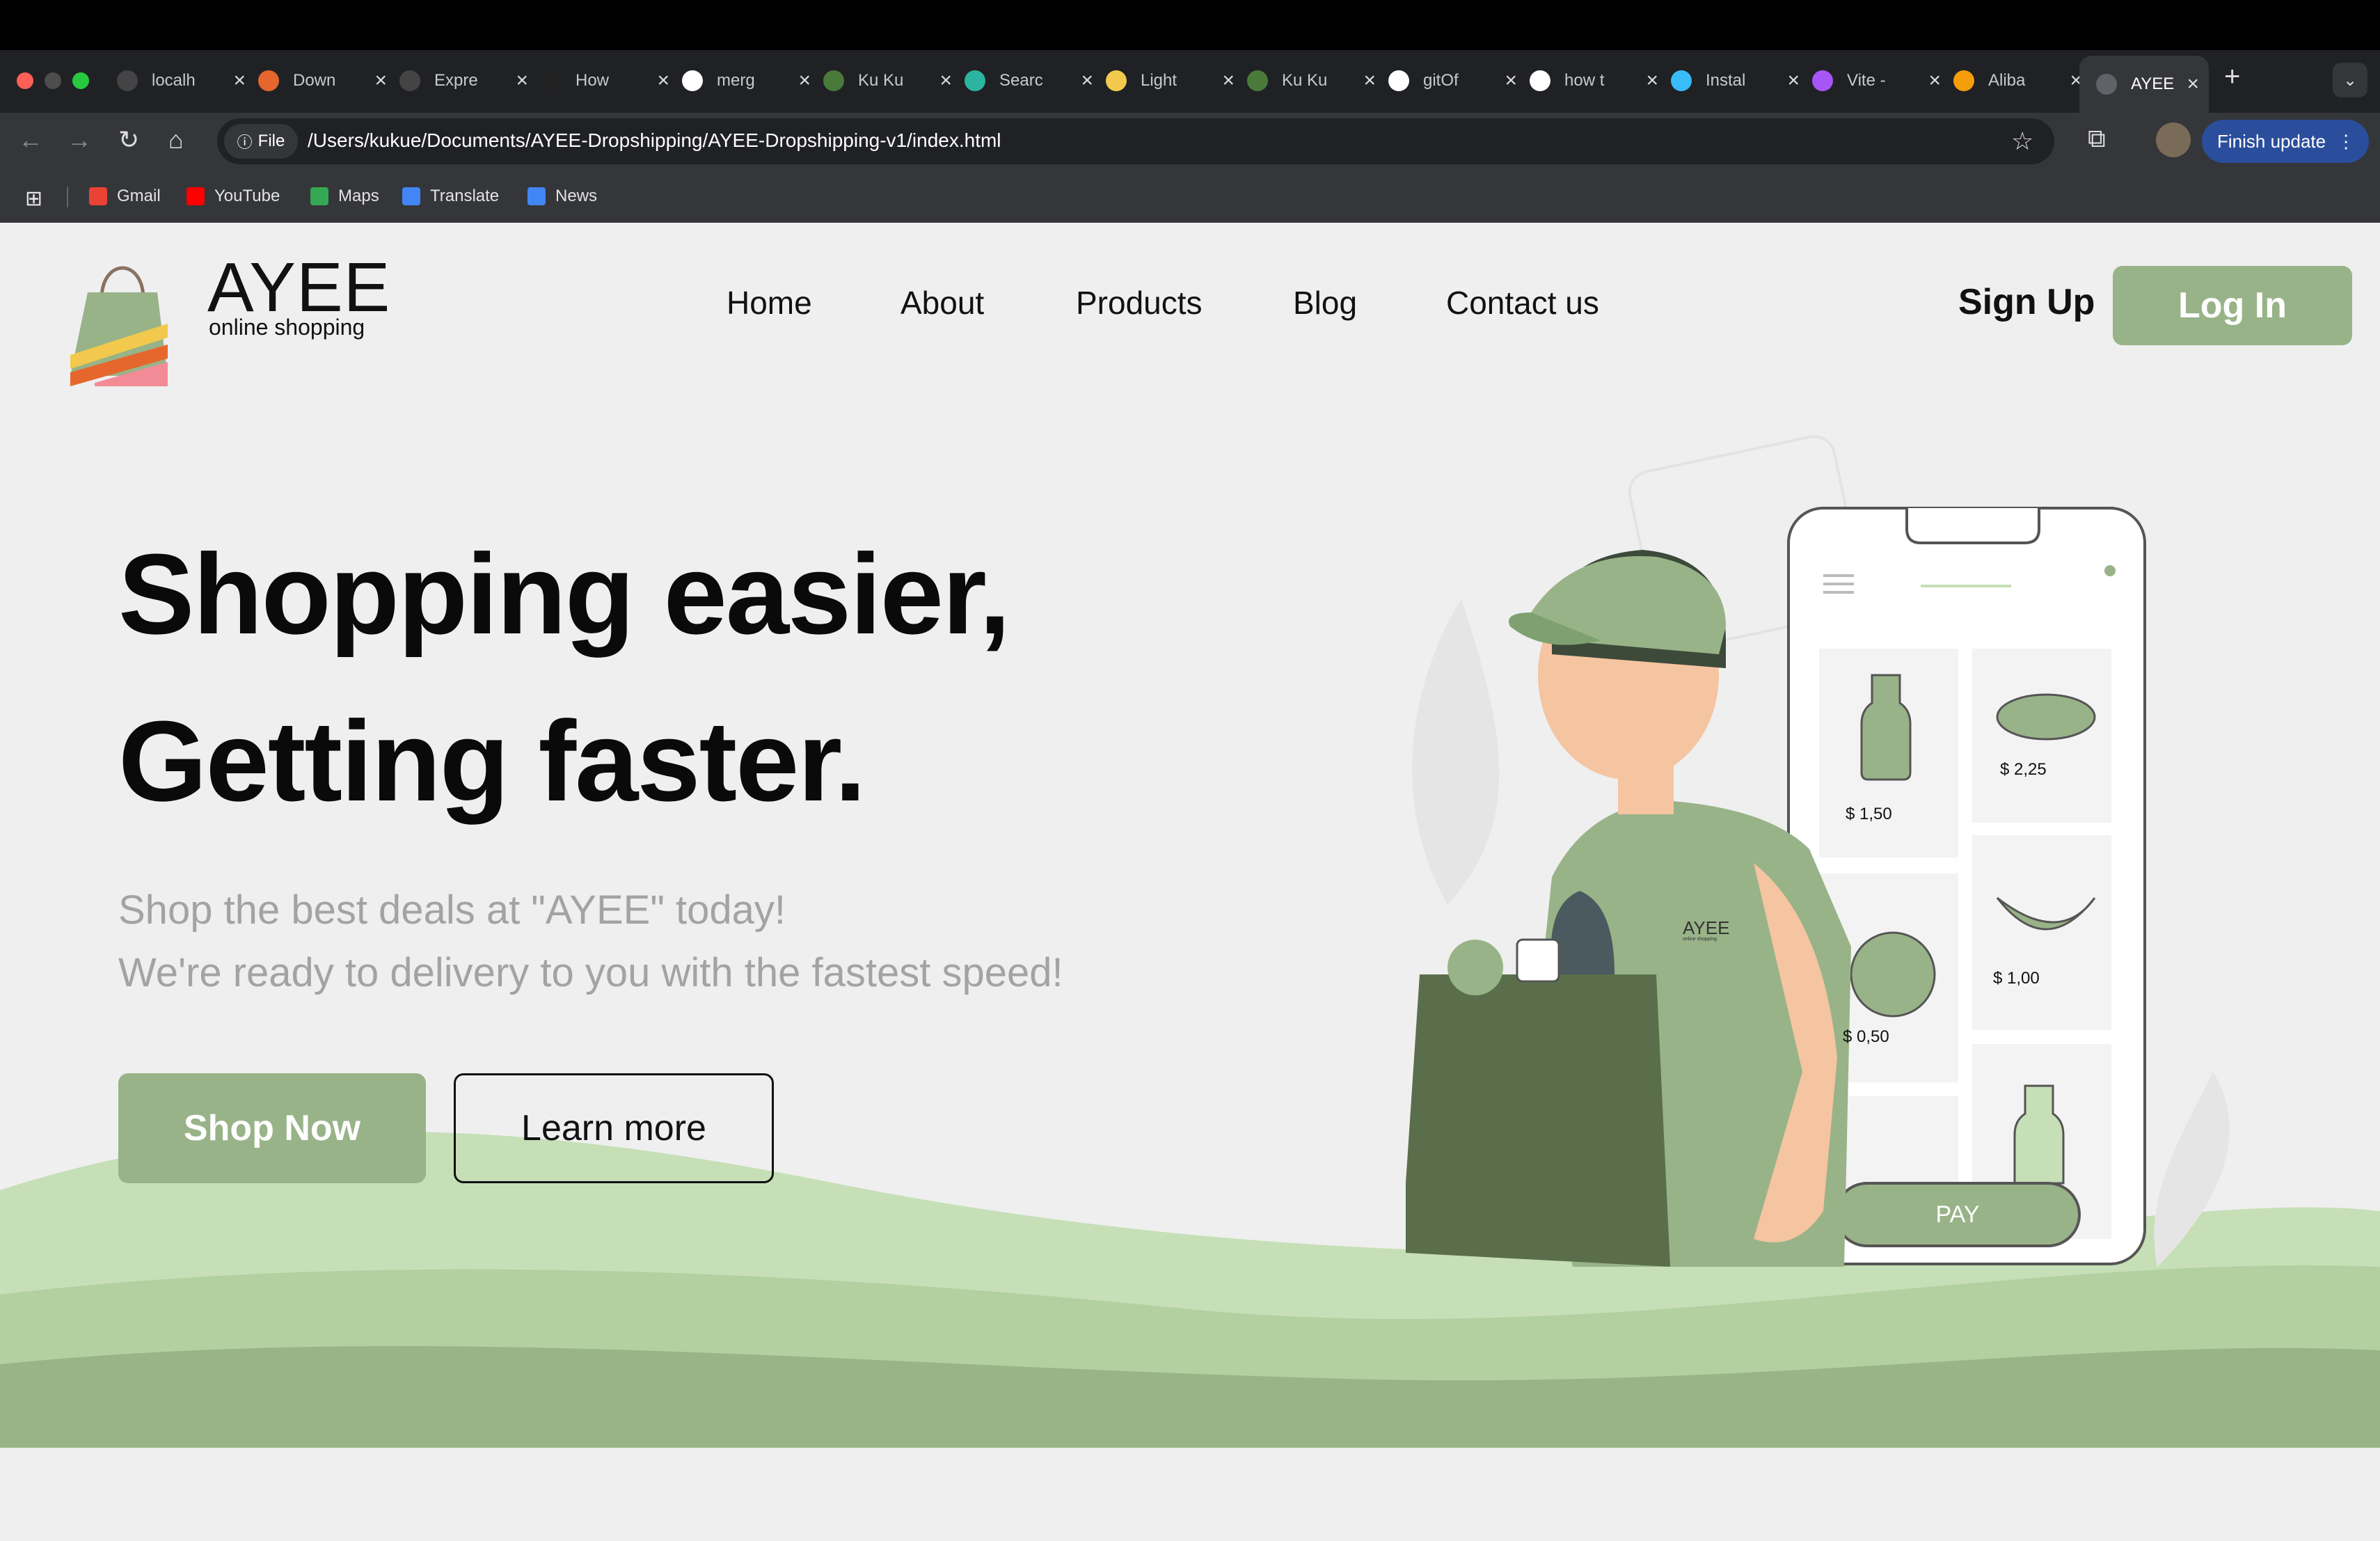 The image size is (2380, 1541). I want to click on tab-10: how t ×, so click(1594, 81).